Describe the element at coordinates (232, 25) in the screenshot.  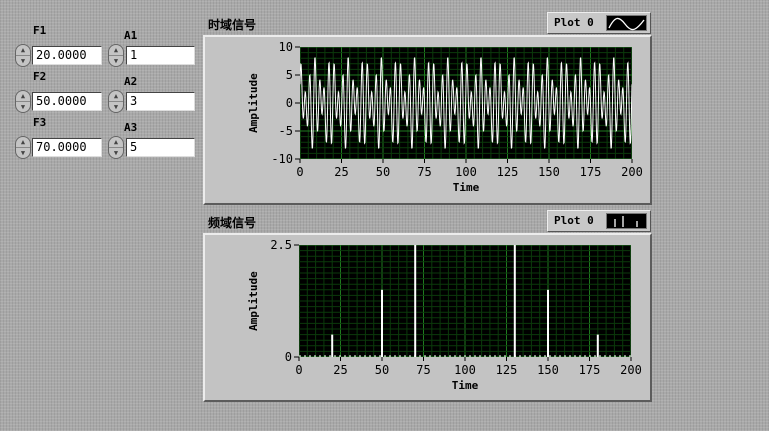
I see `time-graph-title: 时域信号` at that location.